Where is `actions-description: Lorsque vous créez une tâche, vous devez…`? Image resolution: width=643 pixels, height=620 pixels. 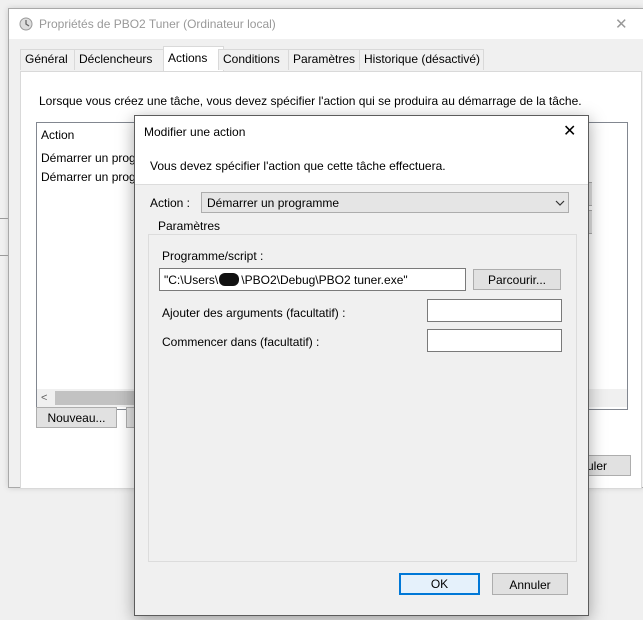
actions-description: Lorsque vous créez une tâche, vous devez… is located at coordinates (310, 101).